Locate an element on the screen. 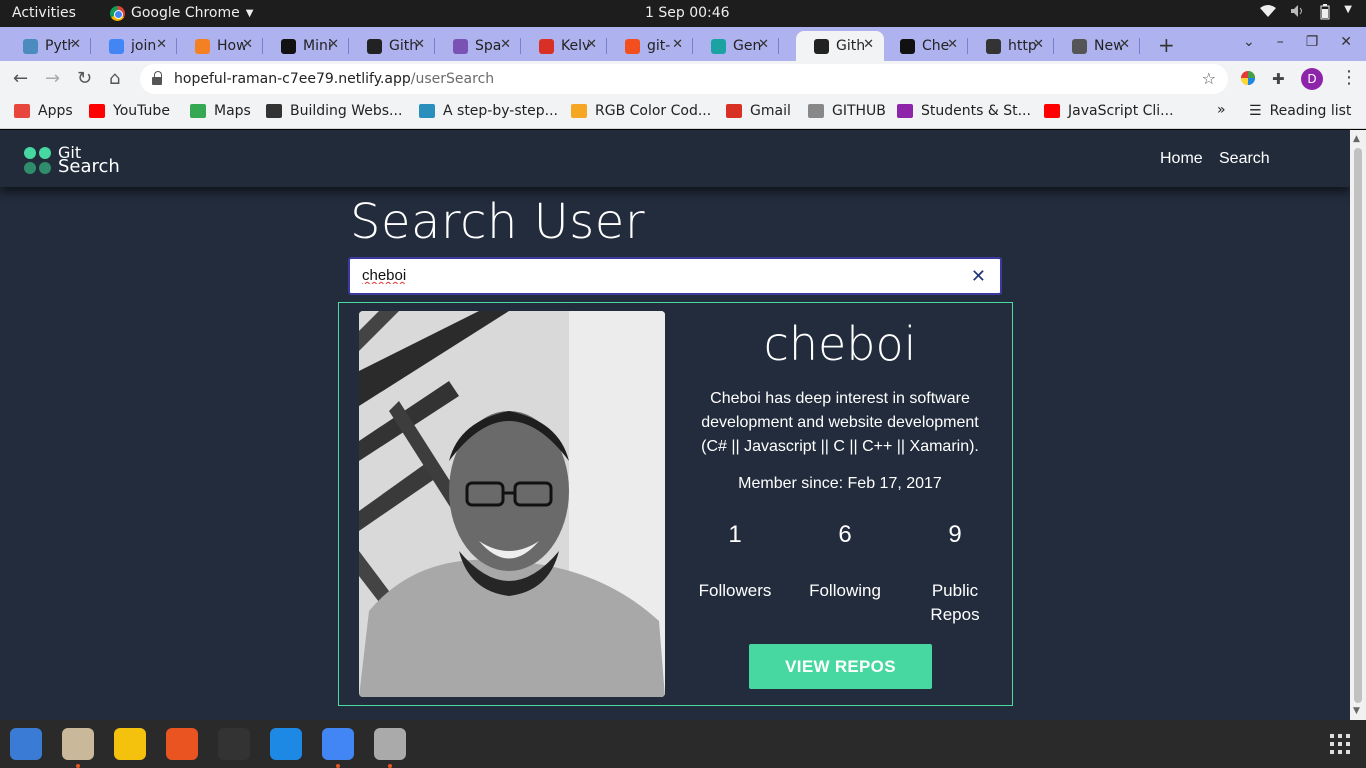 The width and height of the screenshot is (1366, 768). scrollbar-thumb is located at coordinates (1358, 425).